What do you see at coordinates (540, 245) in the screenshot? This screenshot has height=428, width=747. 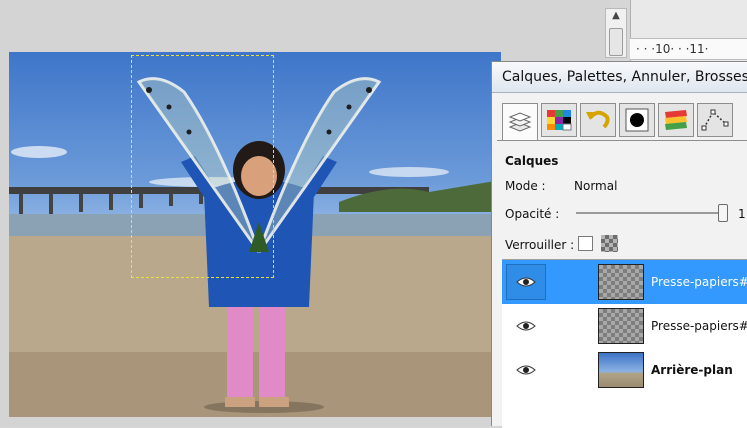 I see `lock-label: Verrouiller :` at bounding box center [540, 245].